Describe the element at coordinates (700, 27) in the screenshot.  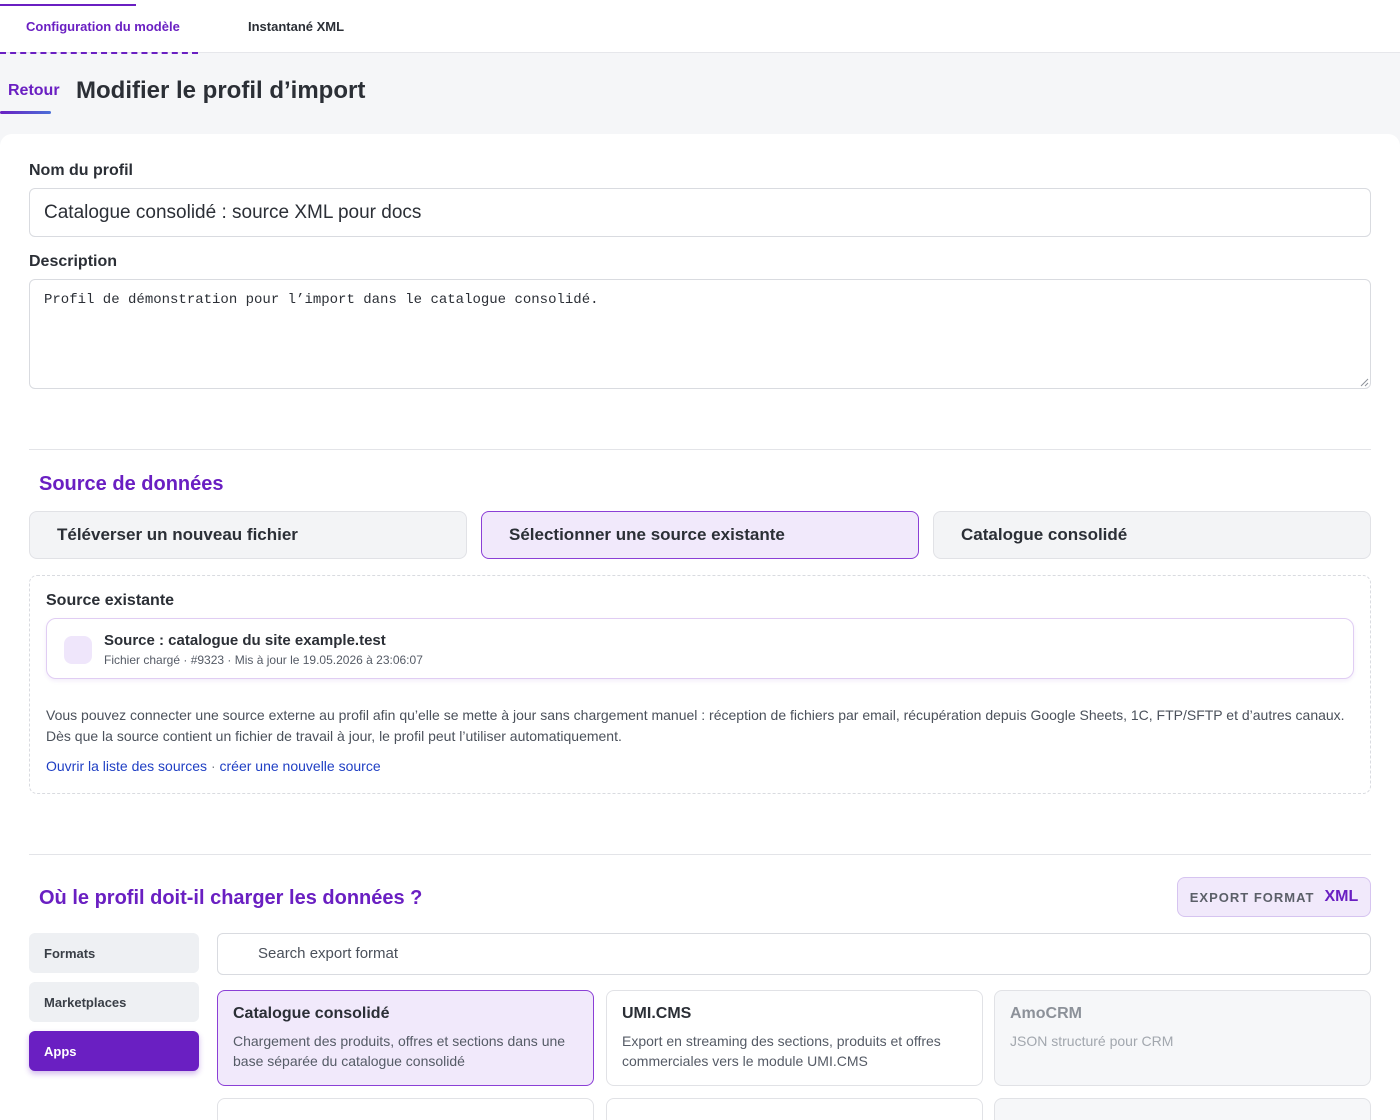
I see `top-tab-bar: Configuration du modèle Instantané XML` at that location.